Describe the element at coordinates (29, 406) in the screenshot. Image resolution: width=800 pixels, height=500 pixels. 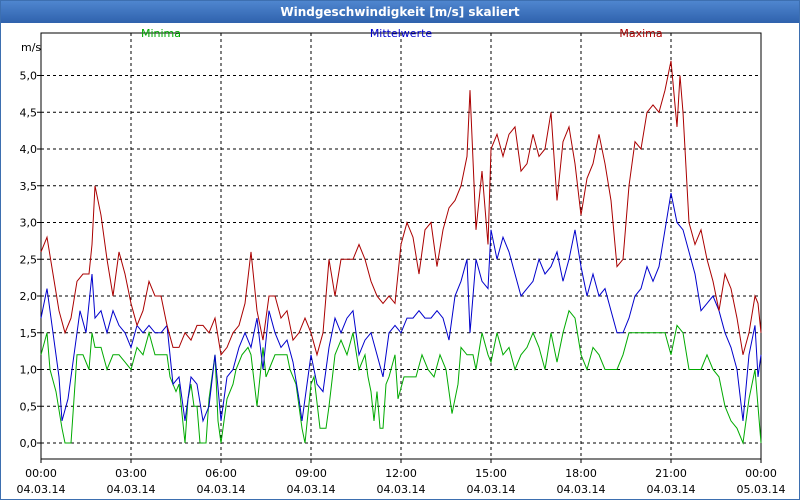
I see `y-tick-label: 0,5` at that location.